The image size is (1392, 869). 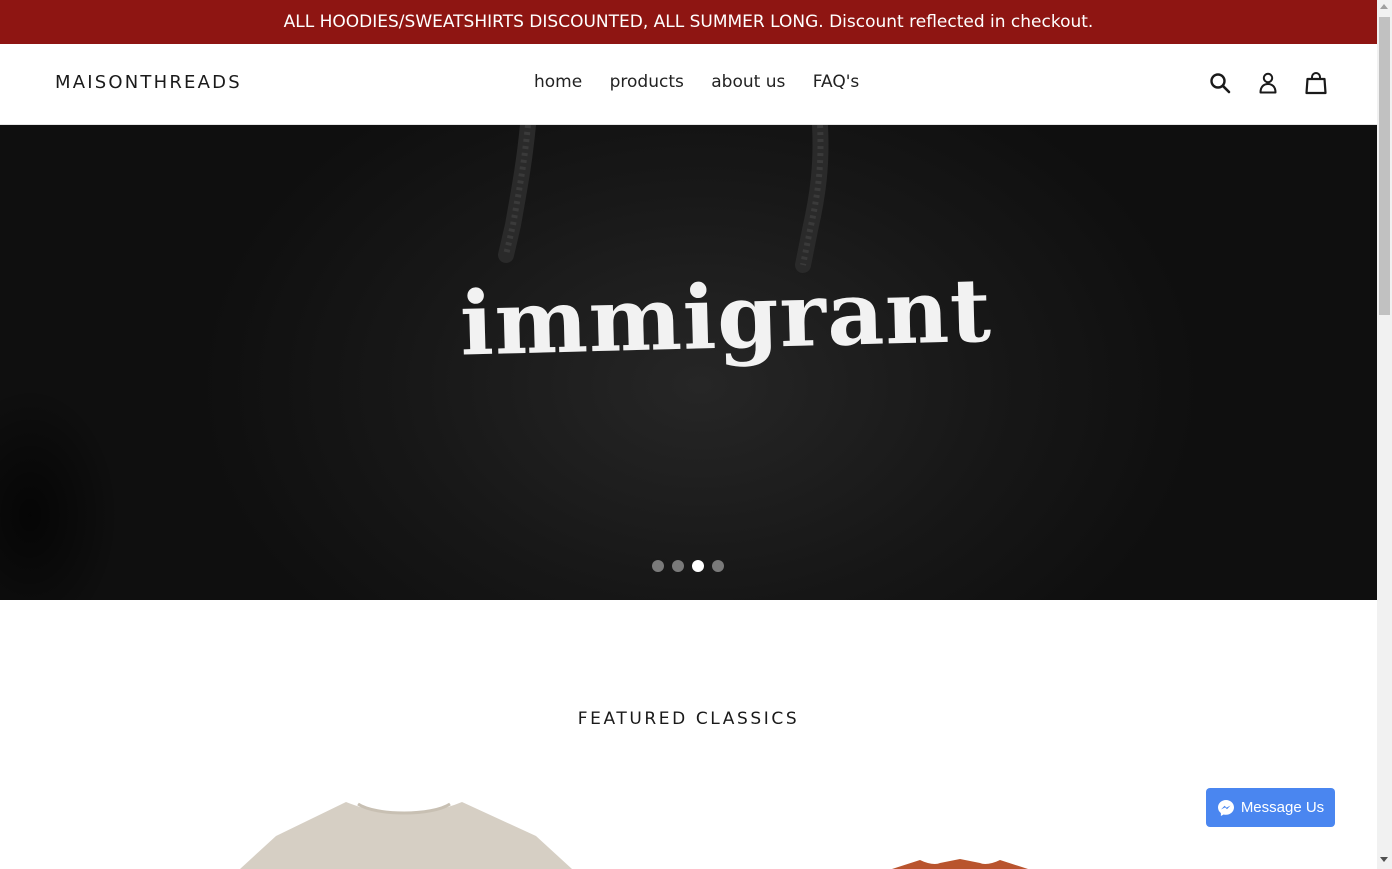 I want to click on nav-faqs: FAQ's, so click(x=836, y=82).